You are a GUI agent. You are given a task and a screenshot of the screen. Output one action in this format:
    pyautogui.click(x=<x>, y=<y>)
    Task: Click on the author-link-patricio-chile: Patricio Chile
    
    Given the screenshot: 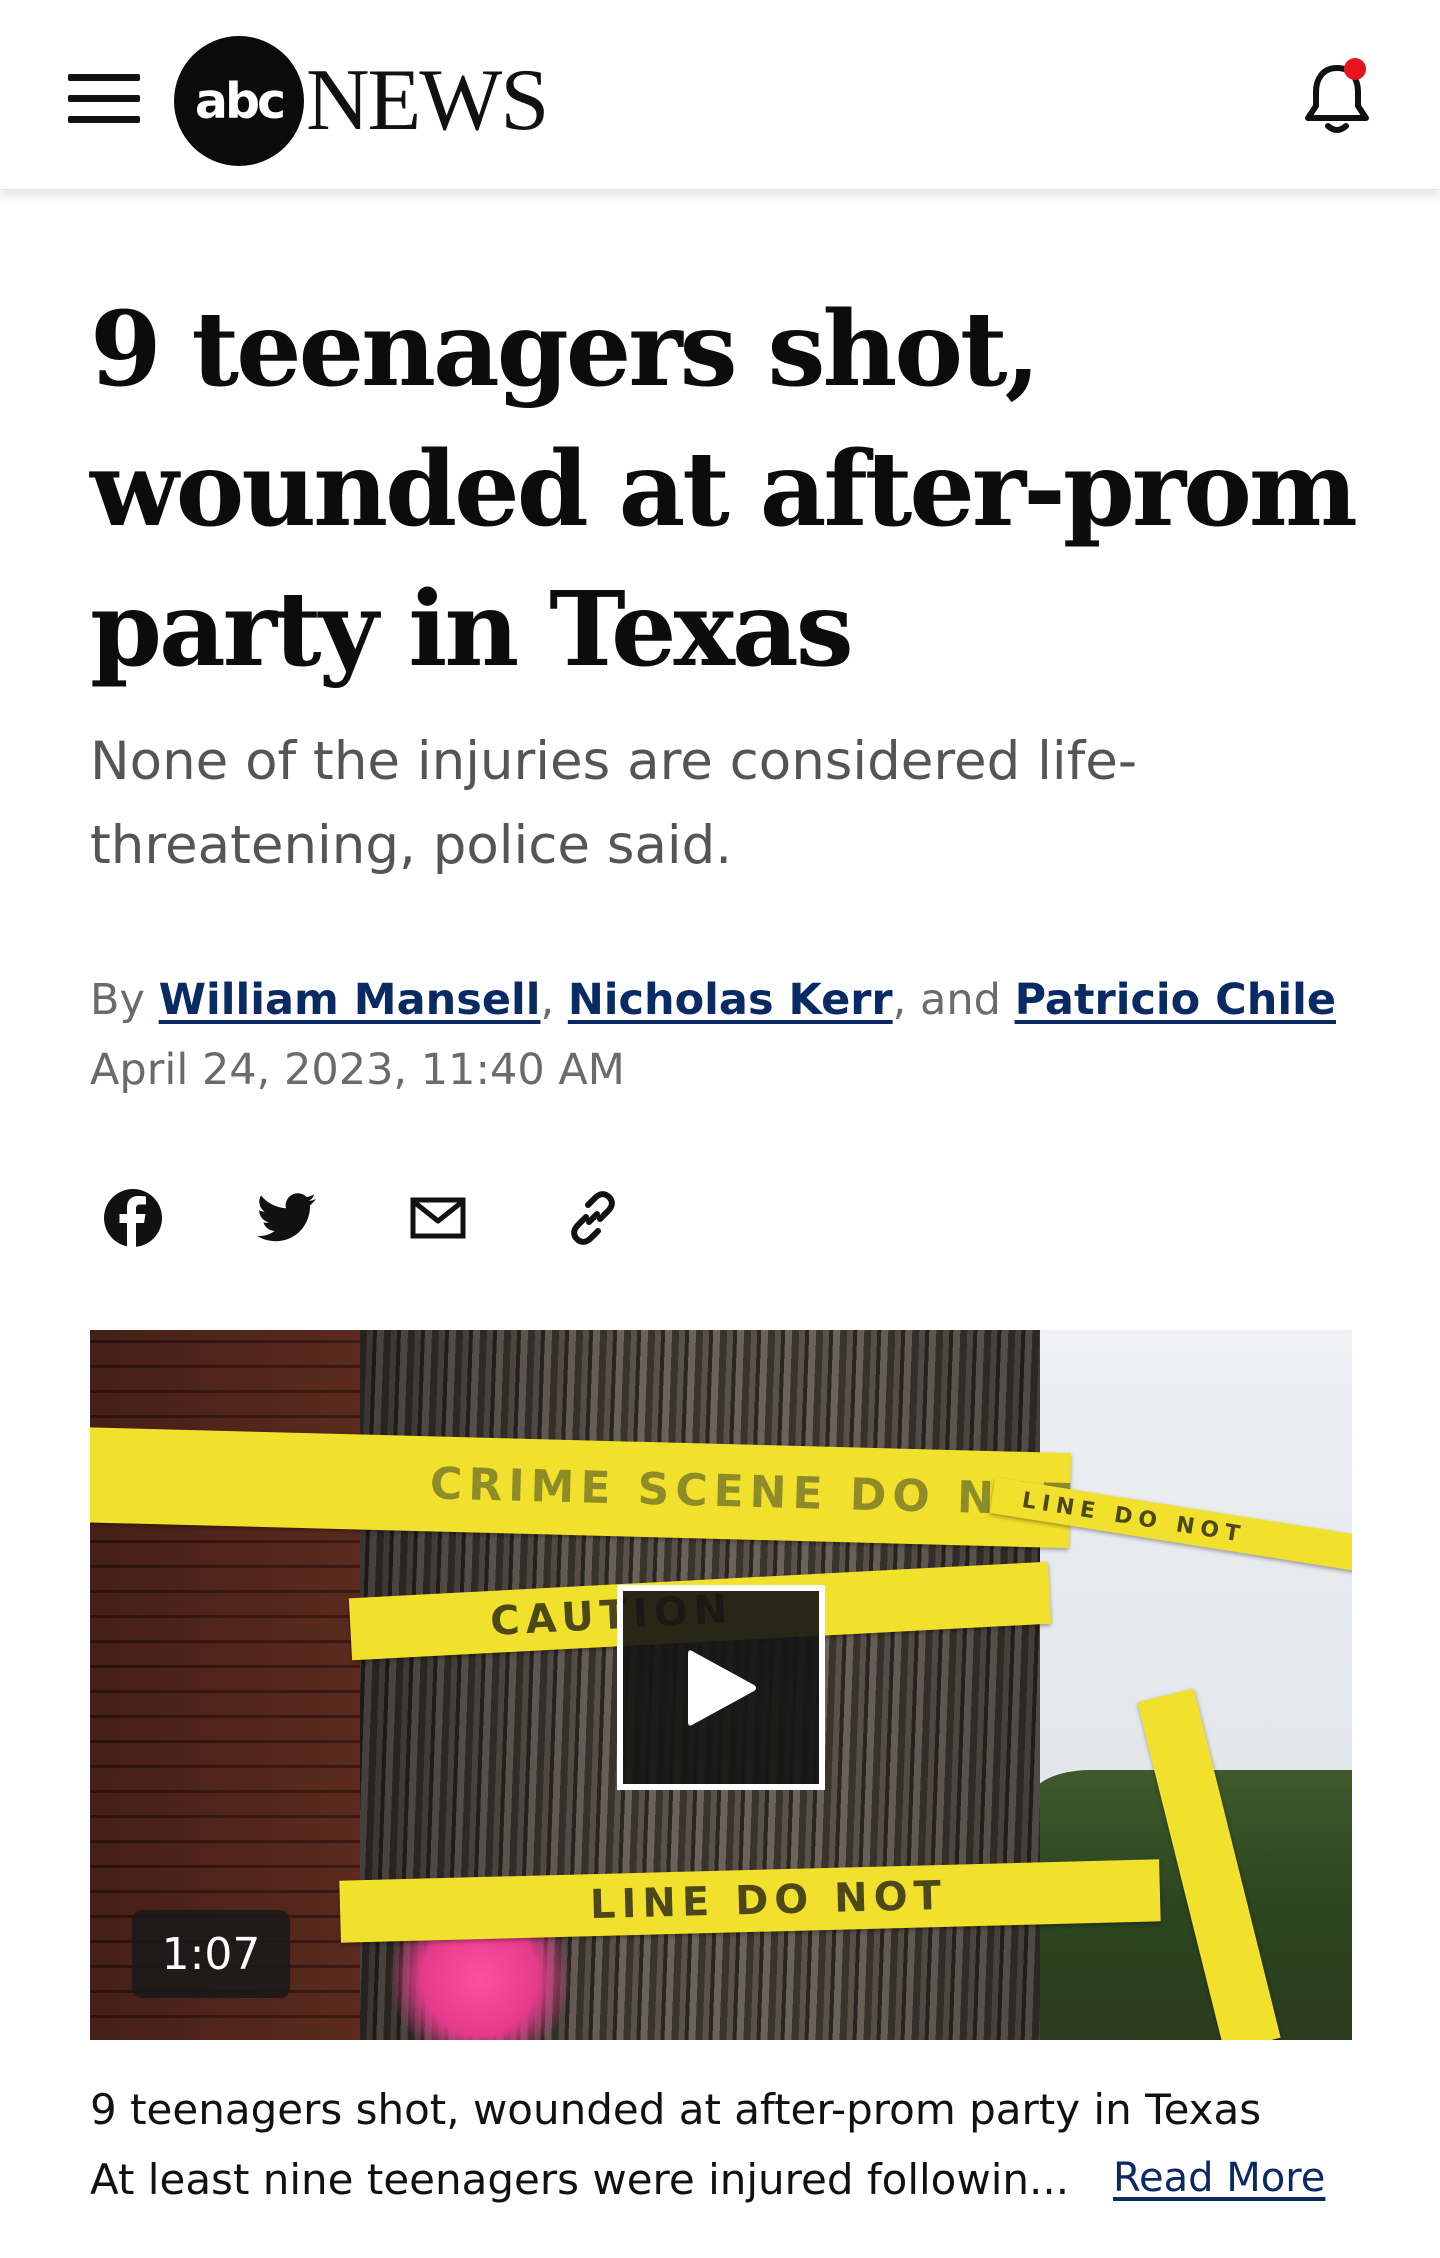 What is the action you would take?
    pyautogui.click(x=1175, y=1000)
    